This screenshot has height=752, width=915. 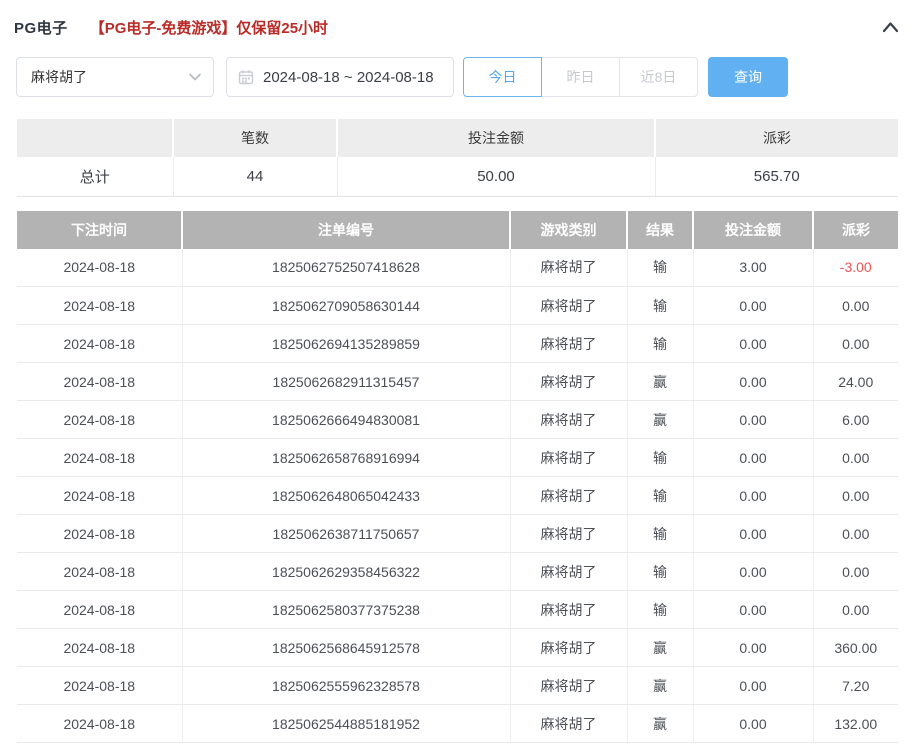 I want to click on column-header: 下注时间, so click(x=100, y=229).